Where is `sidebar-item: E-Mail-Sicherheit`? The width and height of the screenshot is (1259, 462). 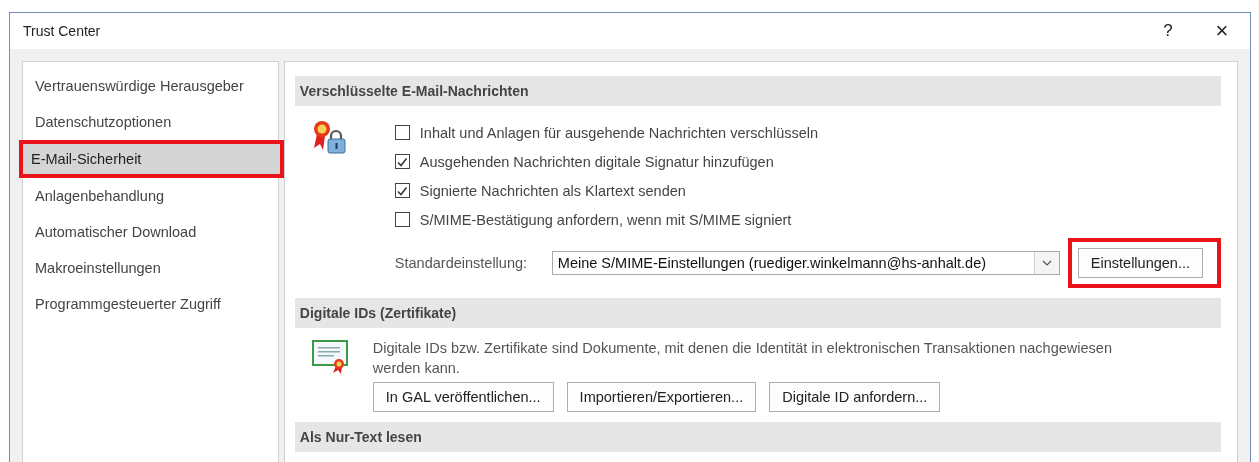 sidebar-item: E-Mail-Sicherheit is located at coordinates (151, 159).